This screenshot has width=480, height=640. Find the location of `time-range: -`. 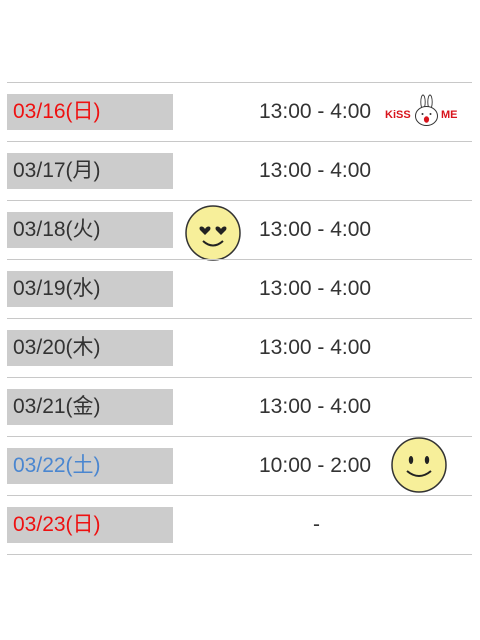

time-range: - is located at coordinates (316, 524).